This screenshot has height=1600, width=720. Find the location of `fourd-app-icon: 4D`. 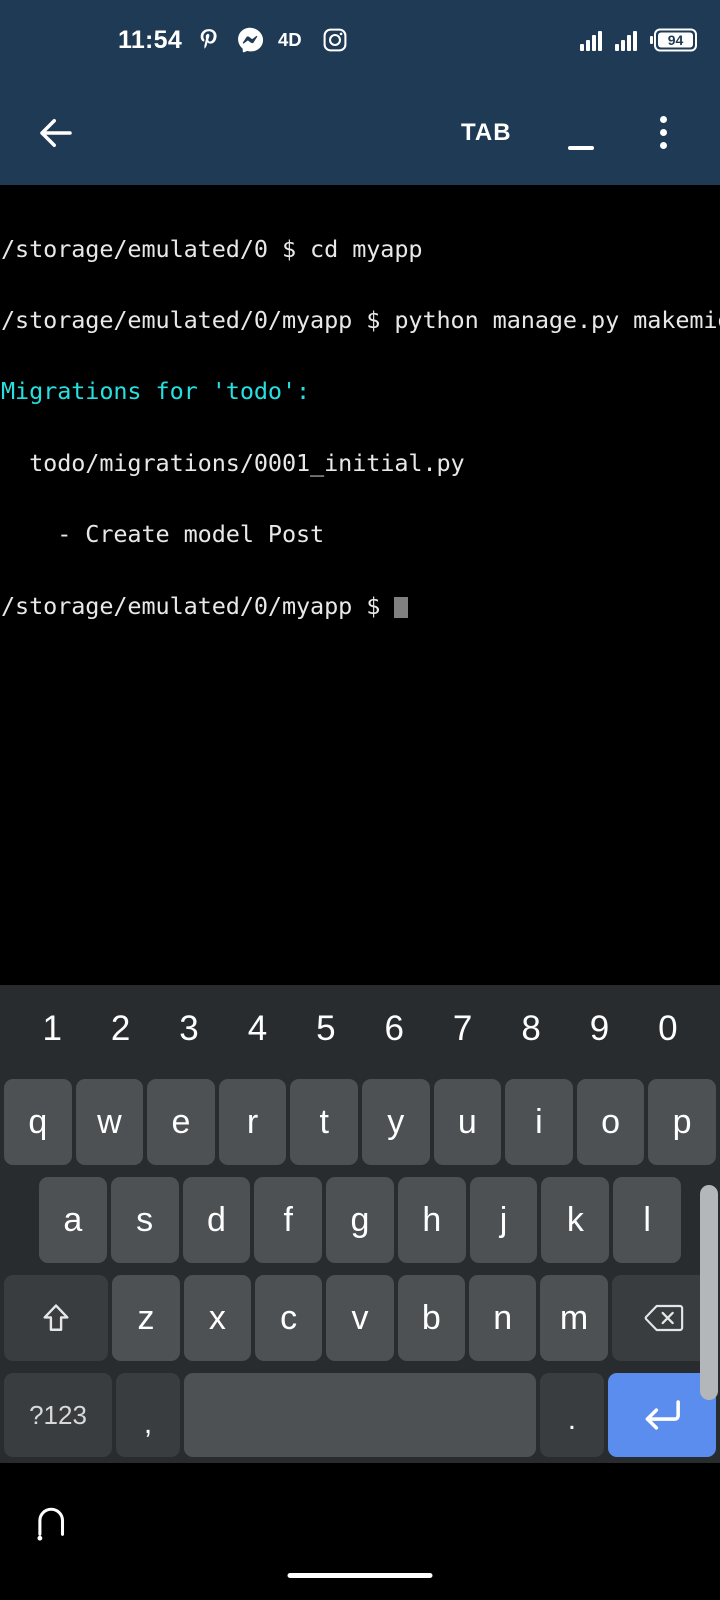

fourd-app-icon: 4D is located at coordinates (293, 40).